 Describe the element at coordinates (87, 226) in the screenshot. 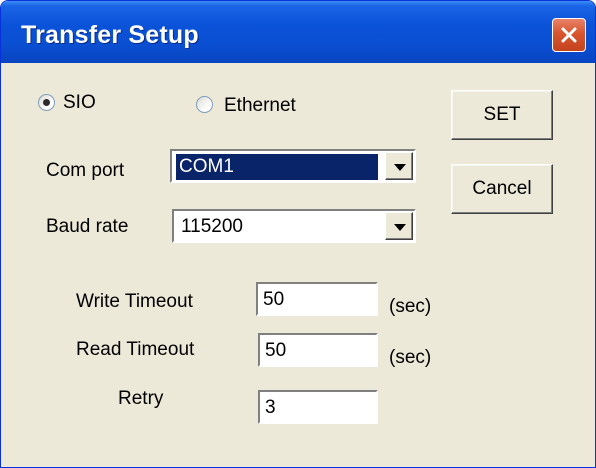

I see `baud-rate-label: Baud rate` at that location.